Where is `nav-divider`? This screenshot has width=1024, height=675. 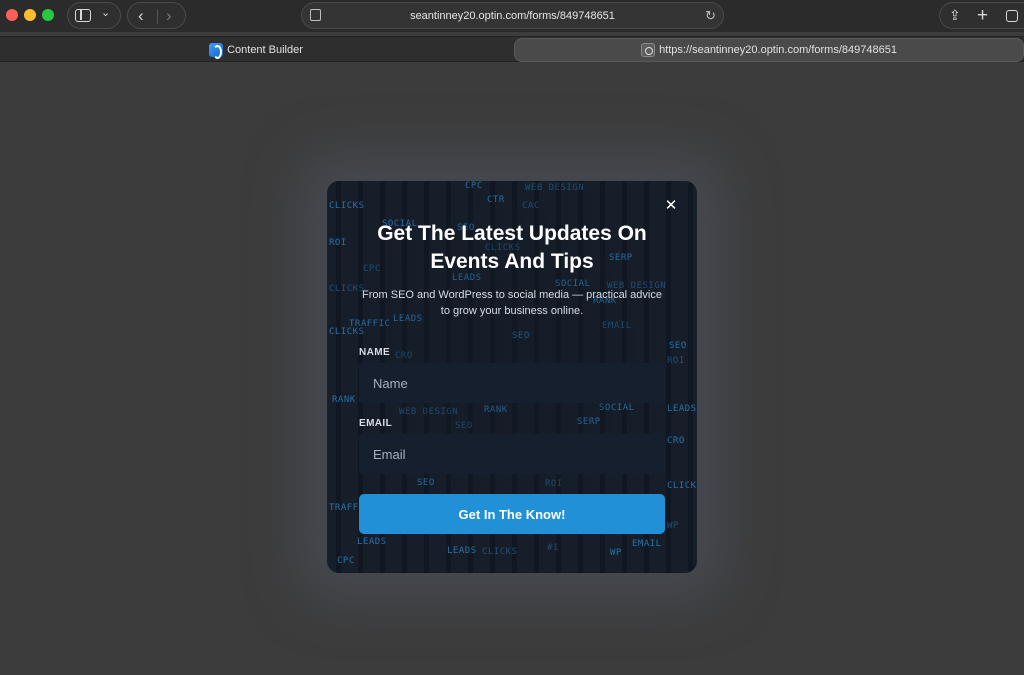 nav-divider is located at coordinates (157, 16).